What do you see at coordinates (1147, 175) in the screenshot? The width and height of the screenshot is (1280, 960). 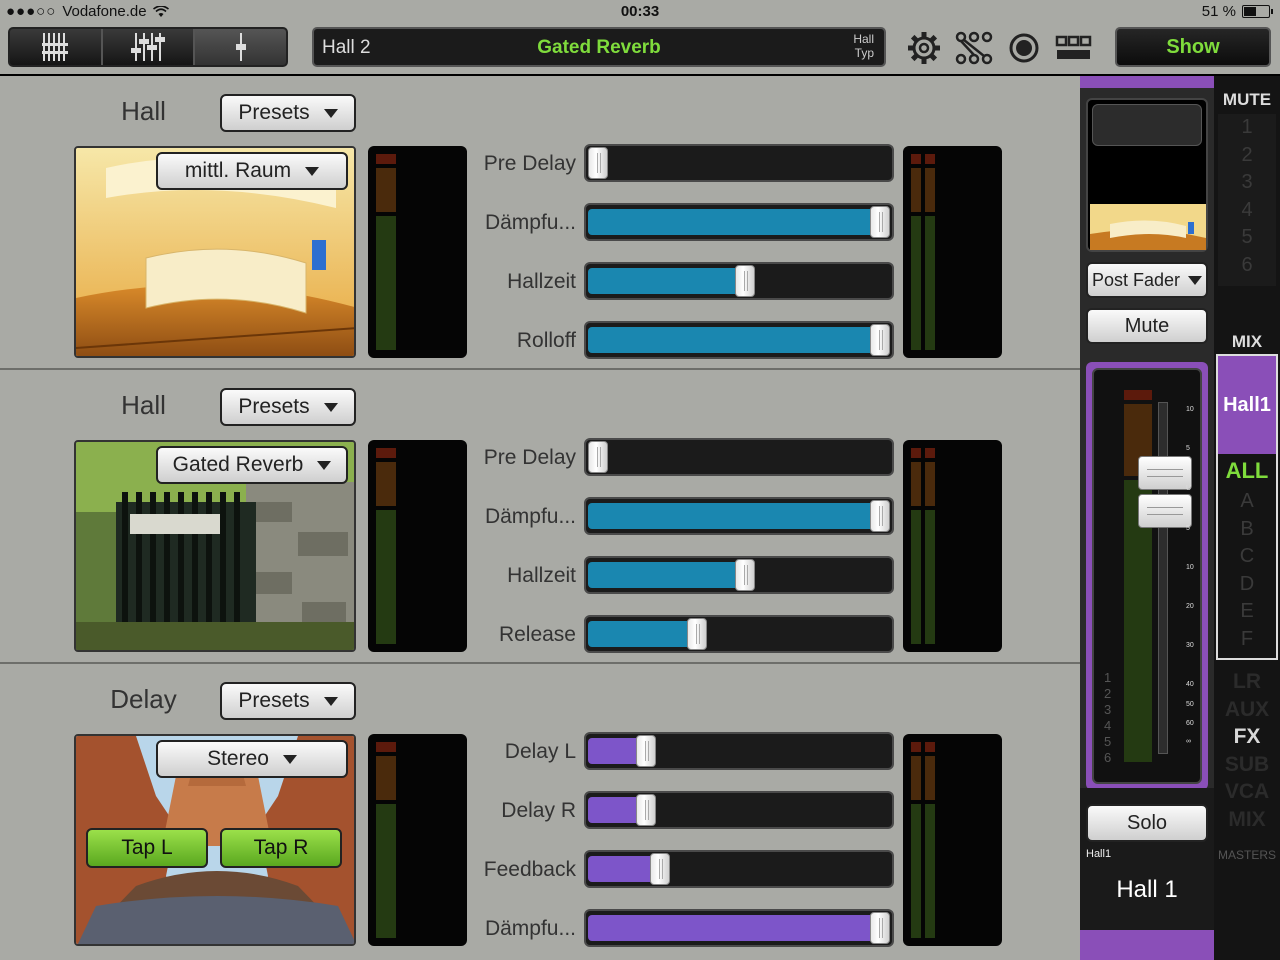 I see `channel-thumbnail` at bounding box center [1147, 175].